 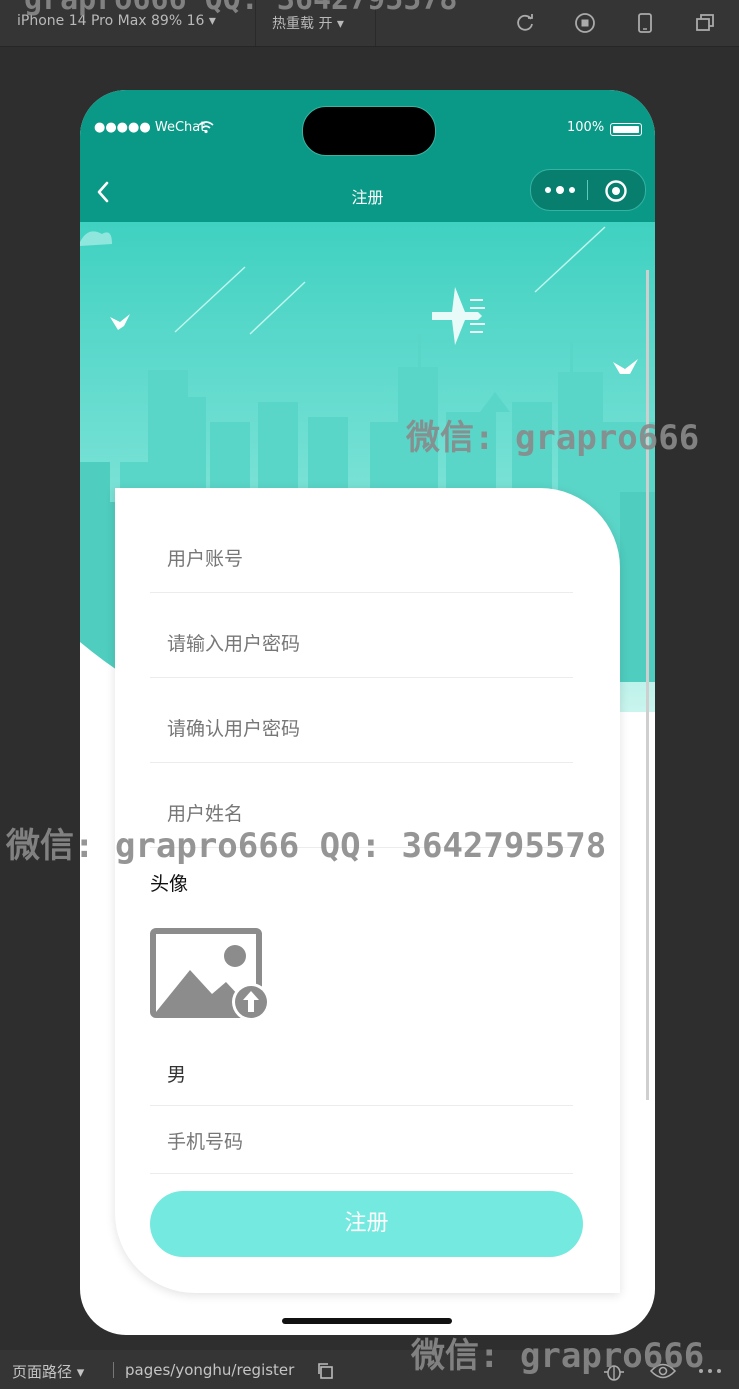 I want to click on divider, so click(x=113, y=1370).